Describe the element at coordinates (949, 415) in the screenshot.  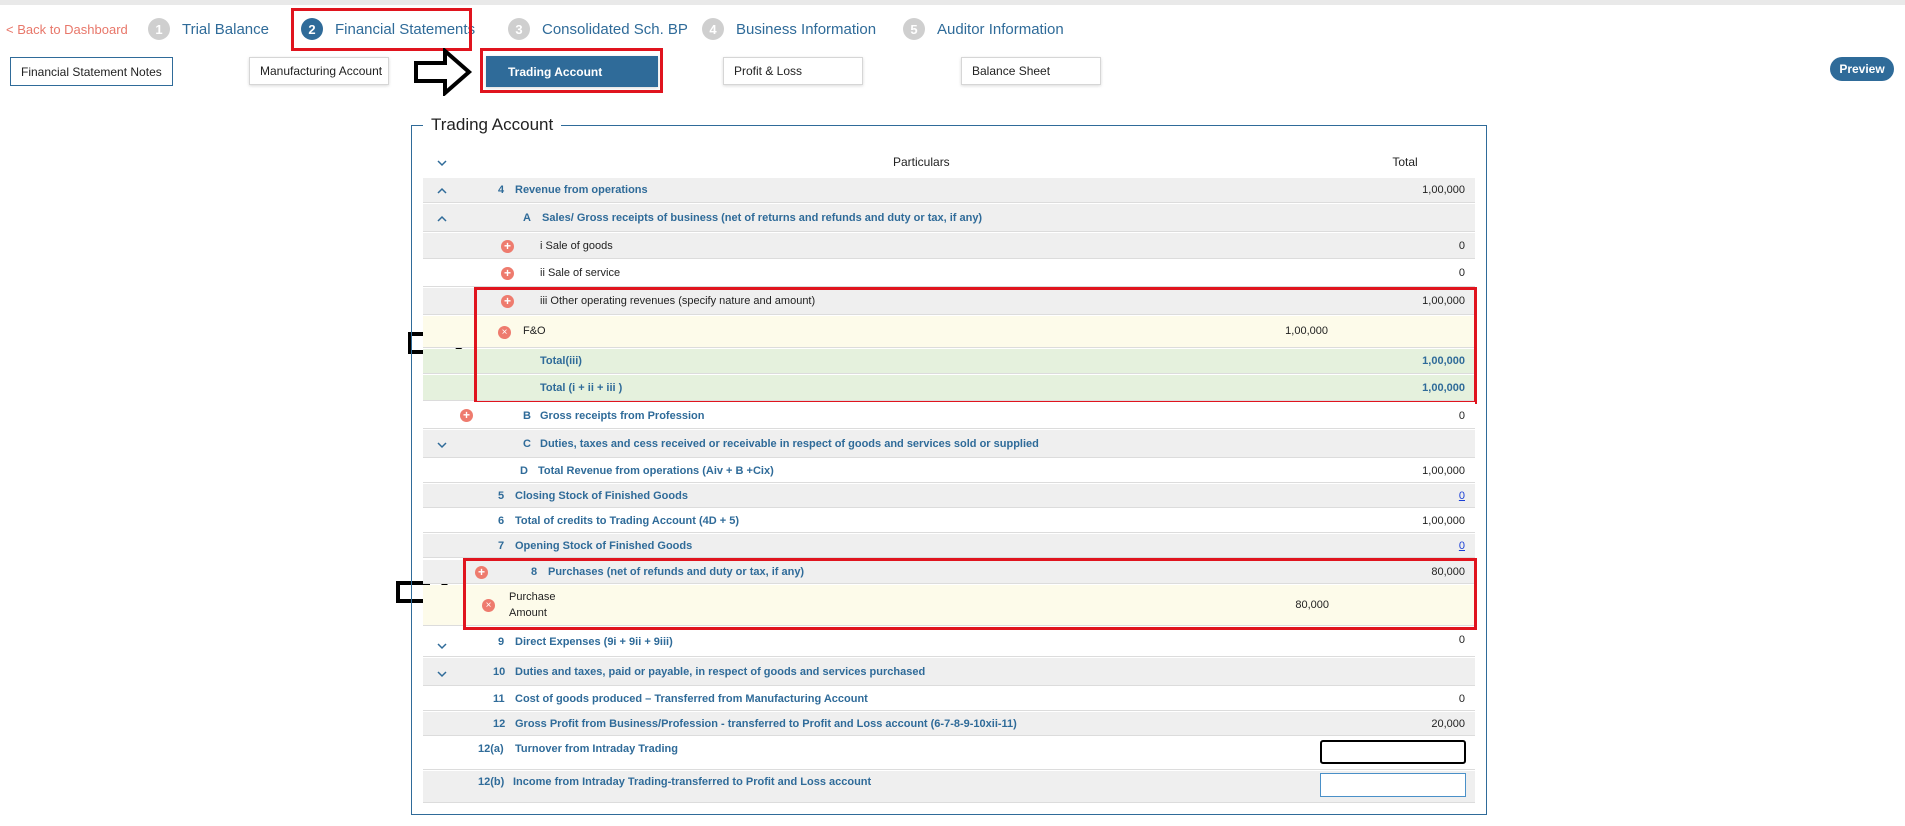
I see `table-row: + B Gross receipts from Profession 0` at that location.